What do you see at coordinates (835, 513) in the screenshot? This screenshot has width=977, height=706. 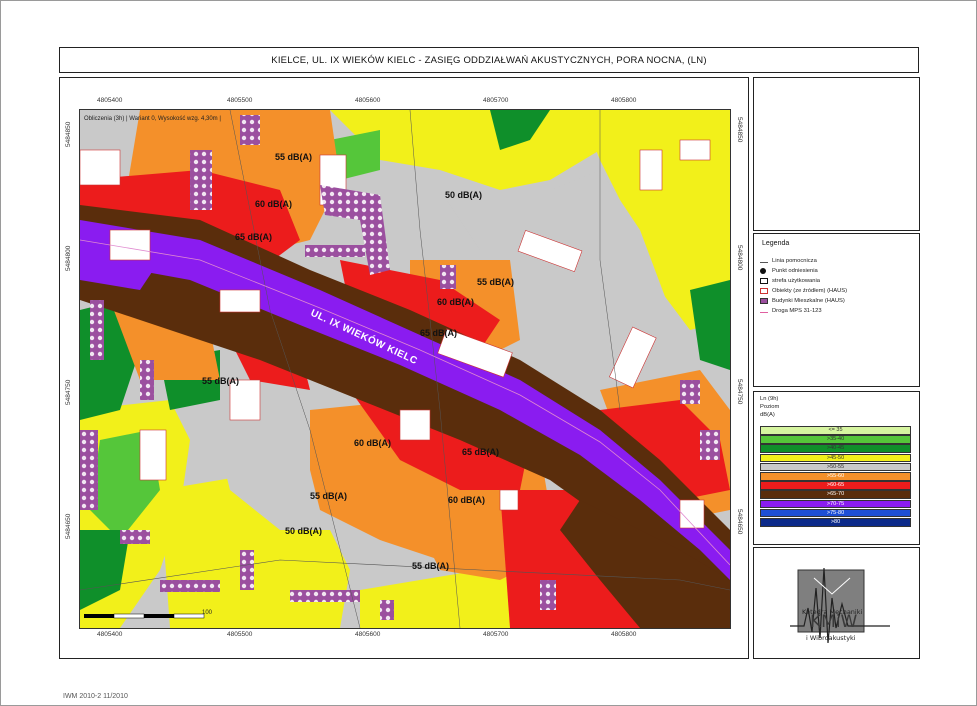 I see `scale-class-row: >75-80` at bounding box center [835, 513].